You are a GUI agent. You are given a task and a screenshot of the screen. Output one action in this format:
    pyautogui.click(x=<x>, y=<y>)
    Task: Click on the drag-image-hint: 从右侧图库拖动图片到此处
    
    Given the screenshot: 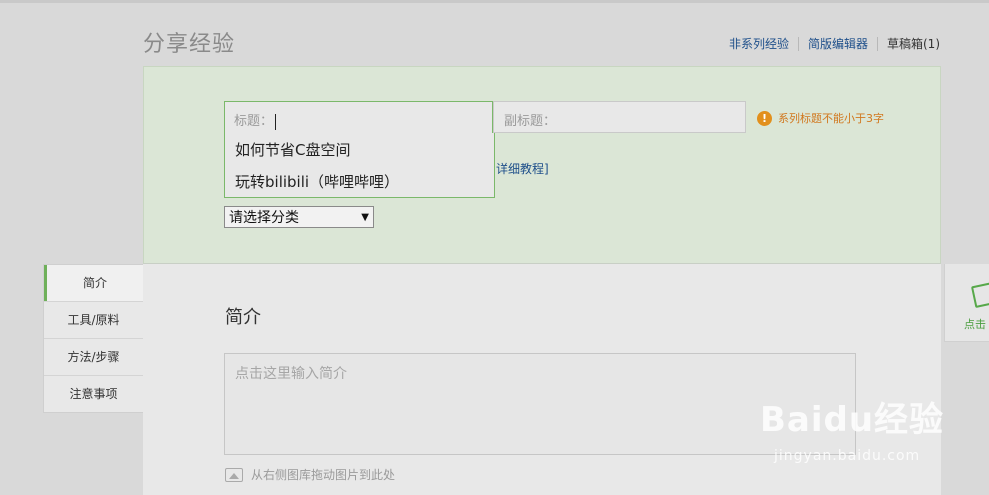 What is the action you would take?
    pyautogui.click(x=310, y=474)
    